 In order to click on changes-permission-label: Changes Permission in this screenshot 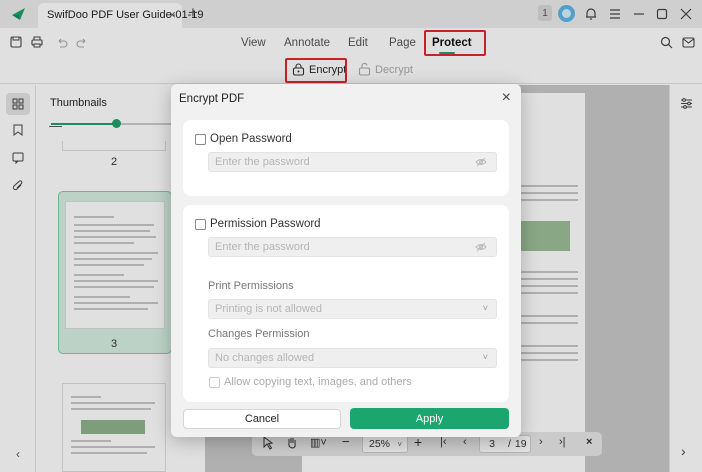, I will do `click(259, 334)`.